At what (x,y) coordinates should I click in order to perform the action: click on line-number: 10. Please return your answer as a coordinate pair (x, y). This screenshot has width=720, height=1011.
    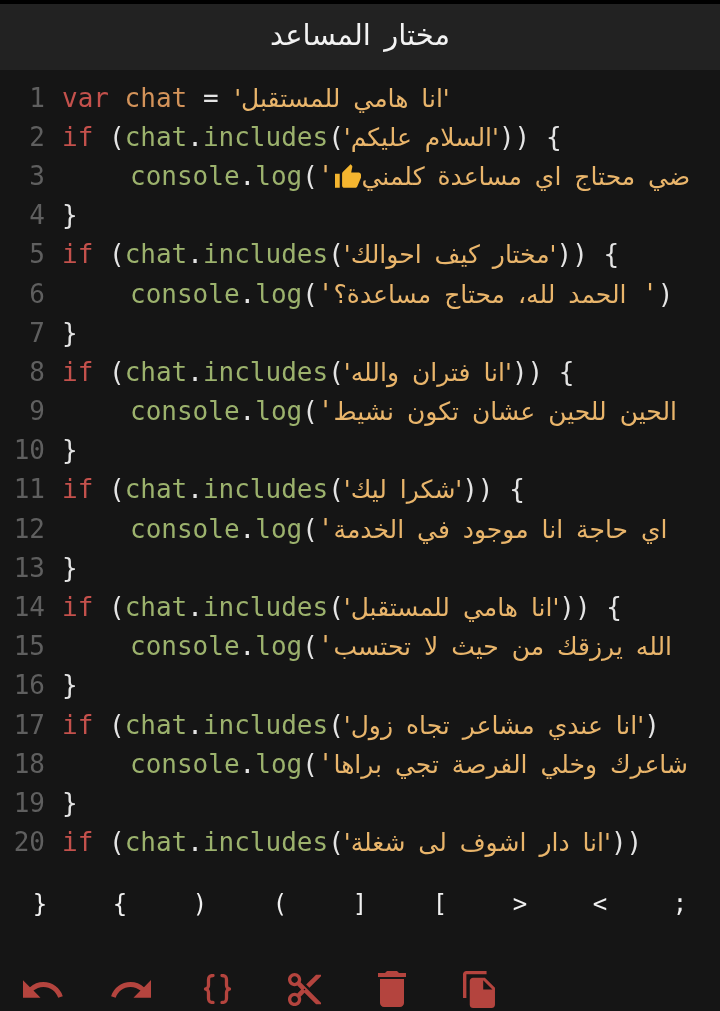
    Looking at the image, I should click on (28, 450).